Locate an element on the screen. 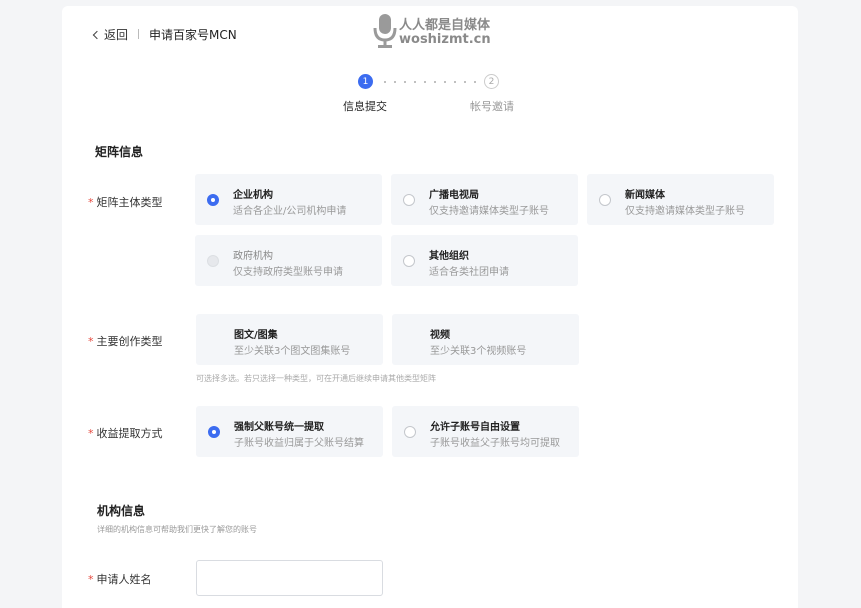 Image resolution: width=861 pixels, height=608 pixels. divider is located at coordinates (139, 34).